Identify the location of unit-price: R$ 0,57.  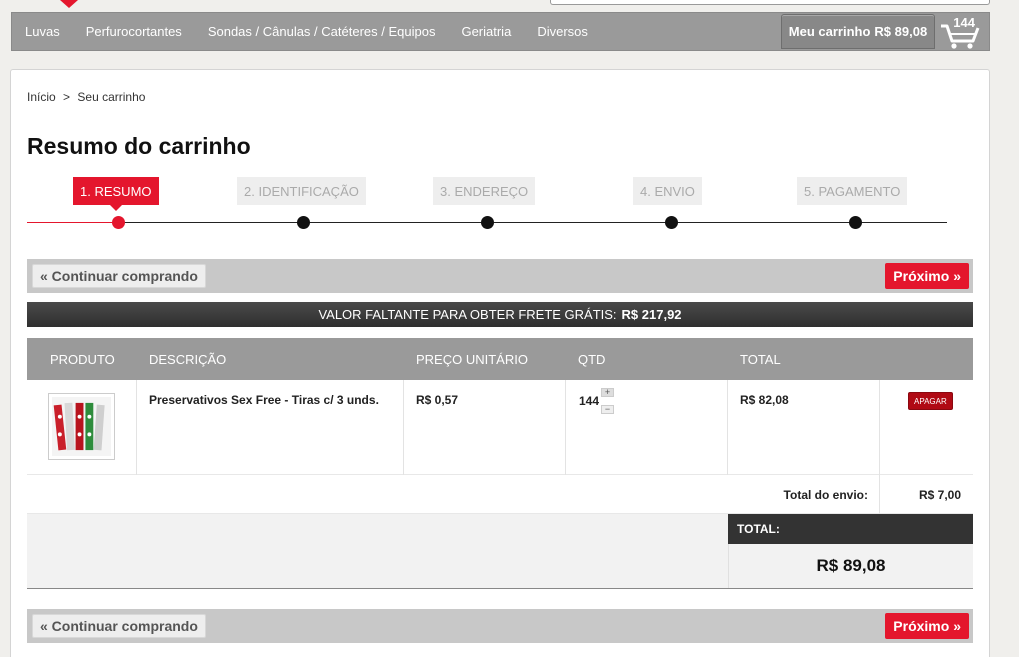
(437, 400).